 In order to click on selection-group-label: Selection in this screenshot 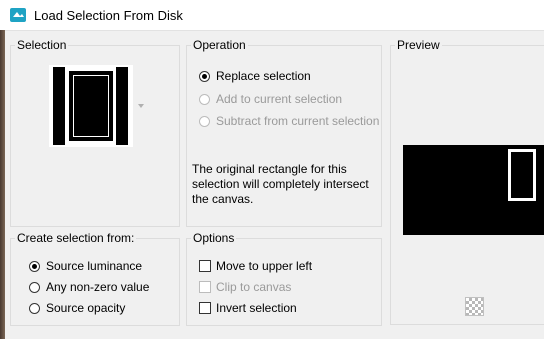, I will do `click(42, 45)`.